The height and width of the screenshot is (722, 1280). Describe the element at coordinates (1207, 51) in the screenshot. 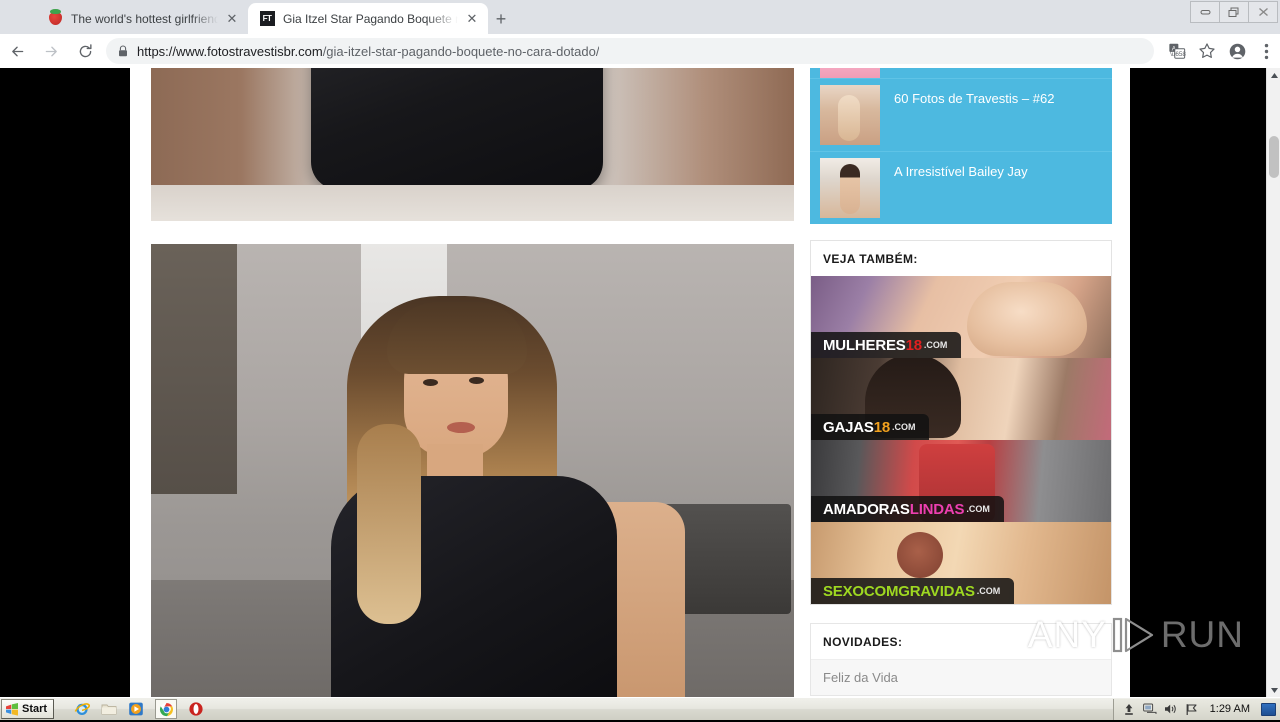

I see `bookmark-star-icon` at that location.